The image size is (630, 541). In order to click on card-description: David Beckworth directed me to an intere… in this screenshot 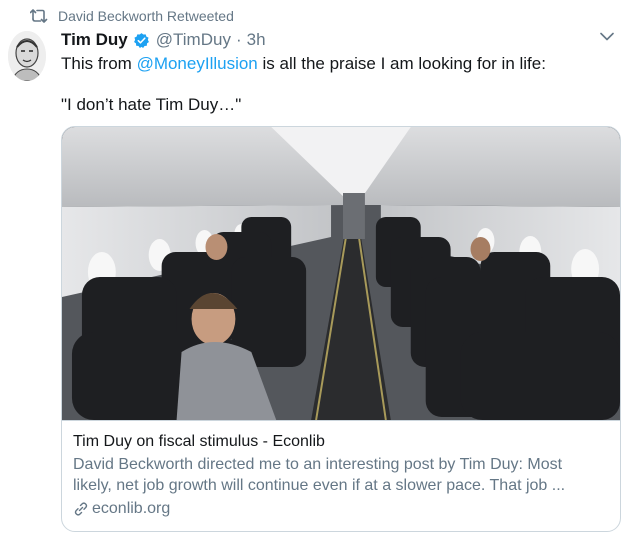, I will do `click(340, 475)`.